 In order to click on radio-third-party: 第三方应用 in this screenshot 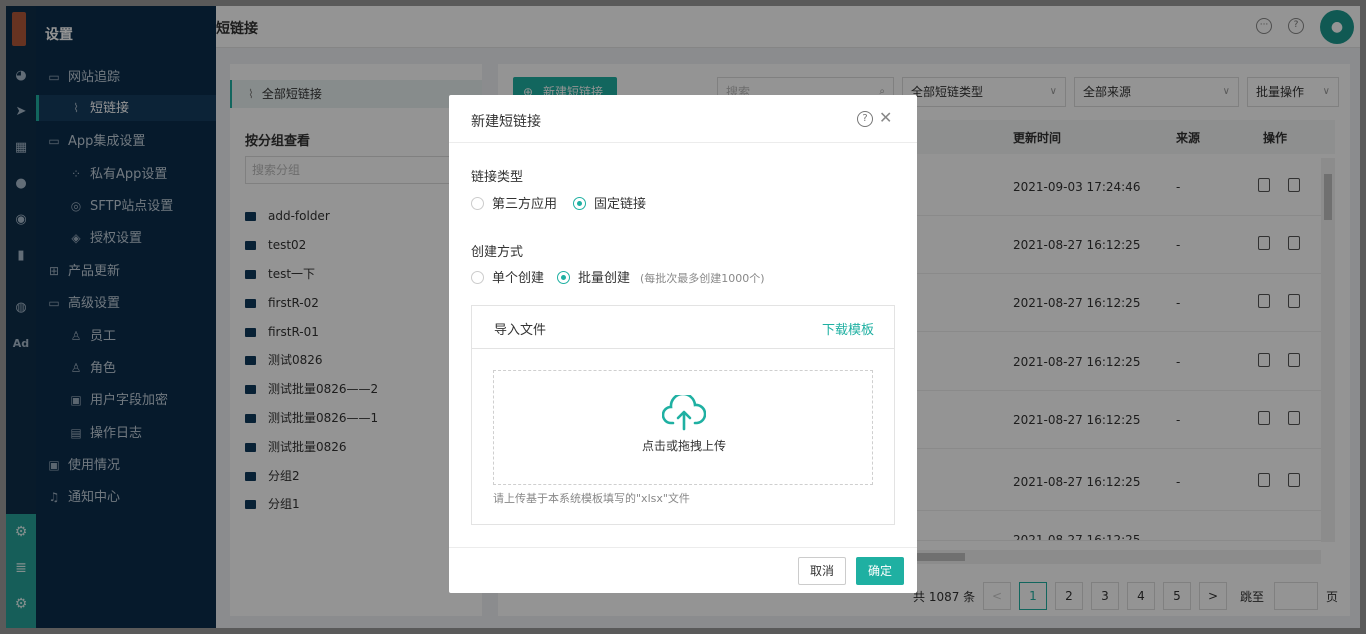, I will do `click(514, 205)`.